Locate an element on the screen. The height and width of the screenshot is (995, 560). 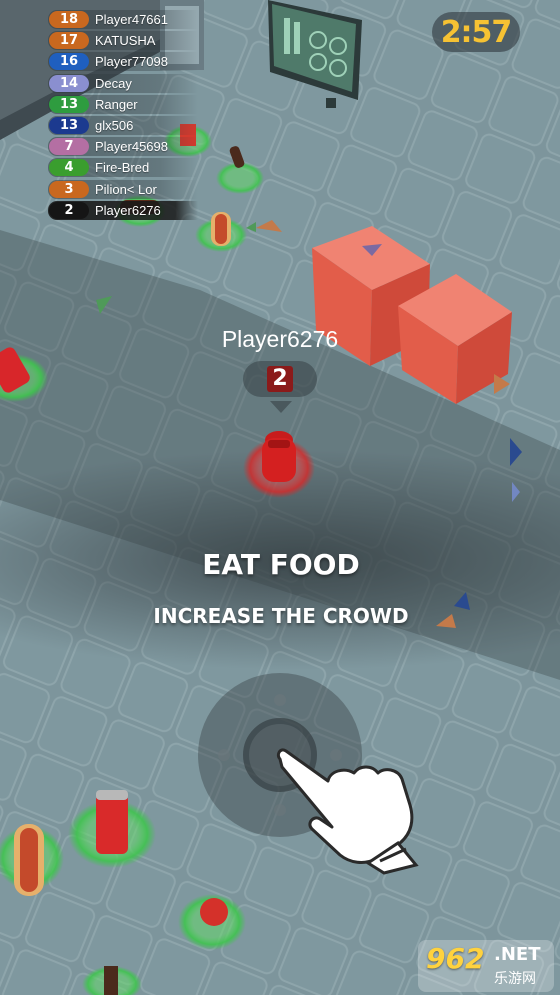
leaderboard-row: 17 KATUSHA is located at coordinates (123, 41).